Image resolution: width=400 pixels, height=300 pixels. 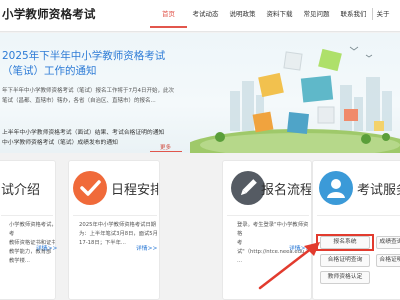 I want to click on nav-home: 首页, so click(x=168, y=14).